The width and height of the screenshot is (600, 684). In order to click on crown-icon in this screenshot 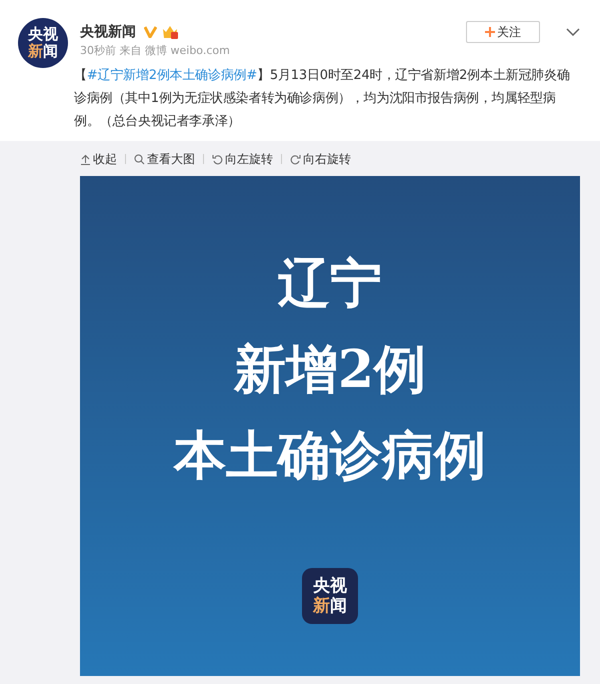, I will do `click(170, 32)`.